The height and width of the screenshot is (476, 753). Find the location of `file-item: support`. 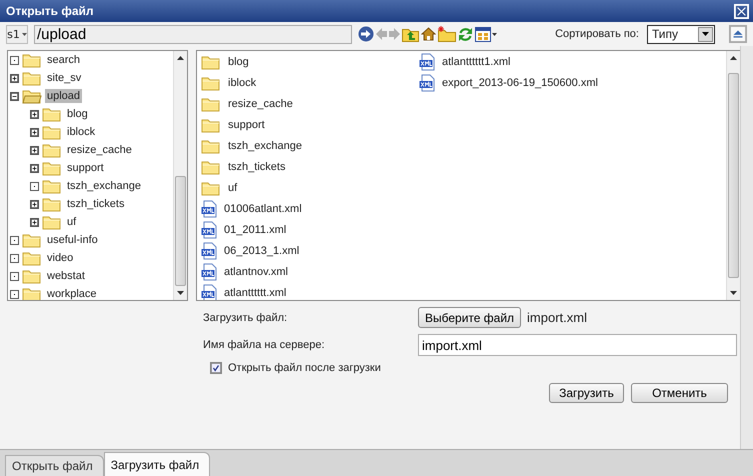

file-item: support is located at coordinates (246, 124).